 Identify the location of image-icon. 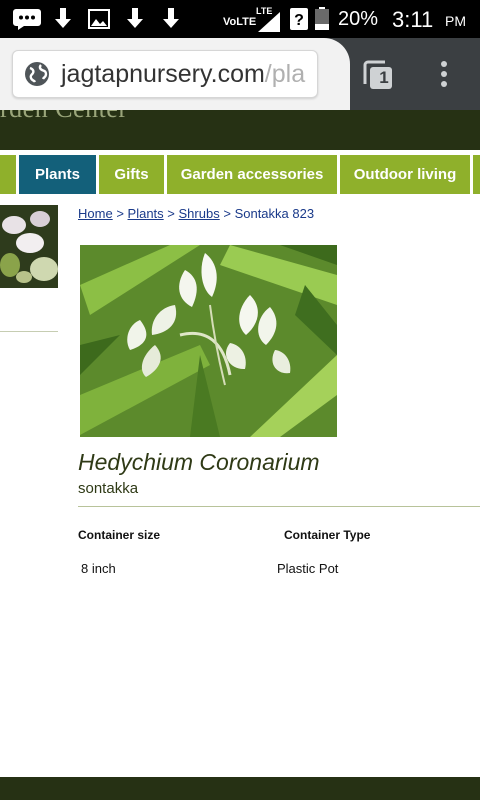
(99, 19).